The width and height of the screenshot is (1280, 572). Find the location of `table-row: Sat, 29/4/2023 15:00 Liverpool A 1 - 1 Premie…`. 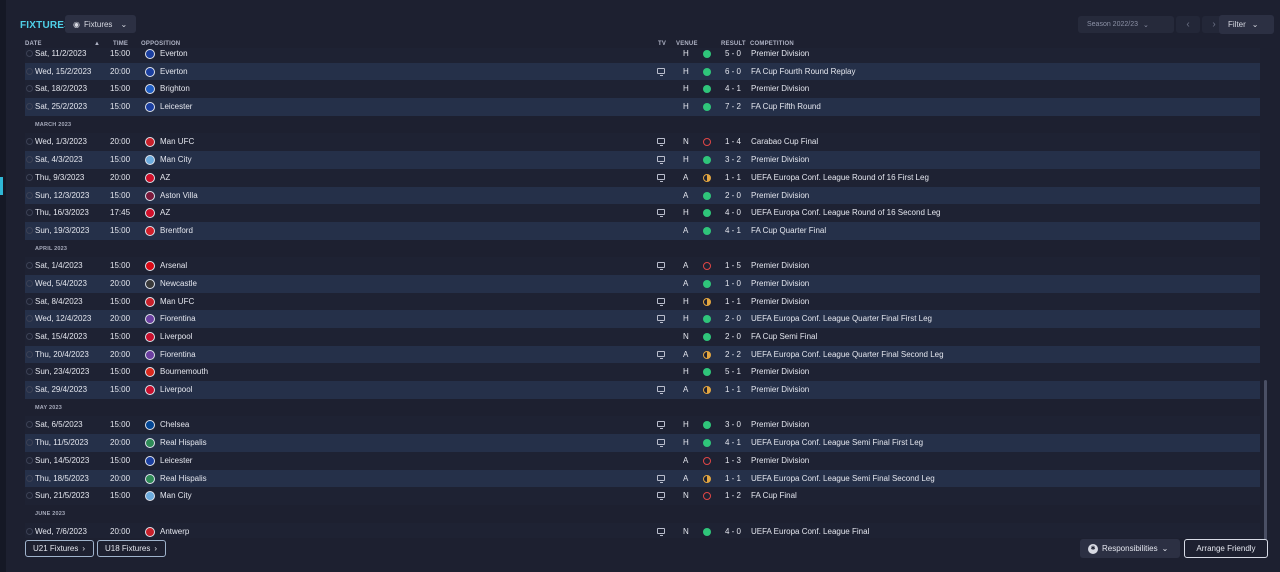

table-row: Sat, 29/4/2023 15:00 Liverpool A 1 - 1 Premie… is located at coordinates (642, 390).